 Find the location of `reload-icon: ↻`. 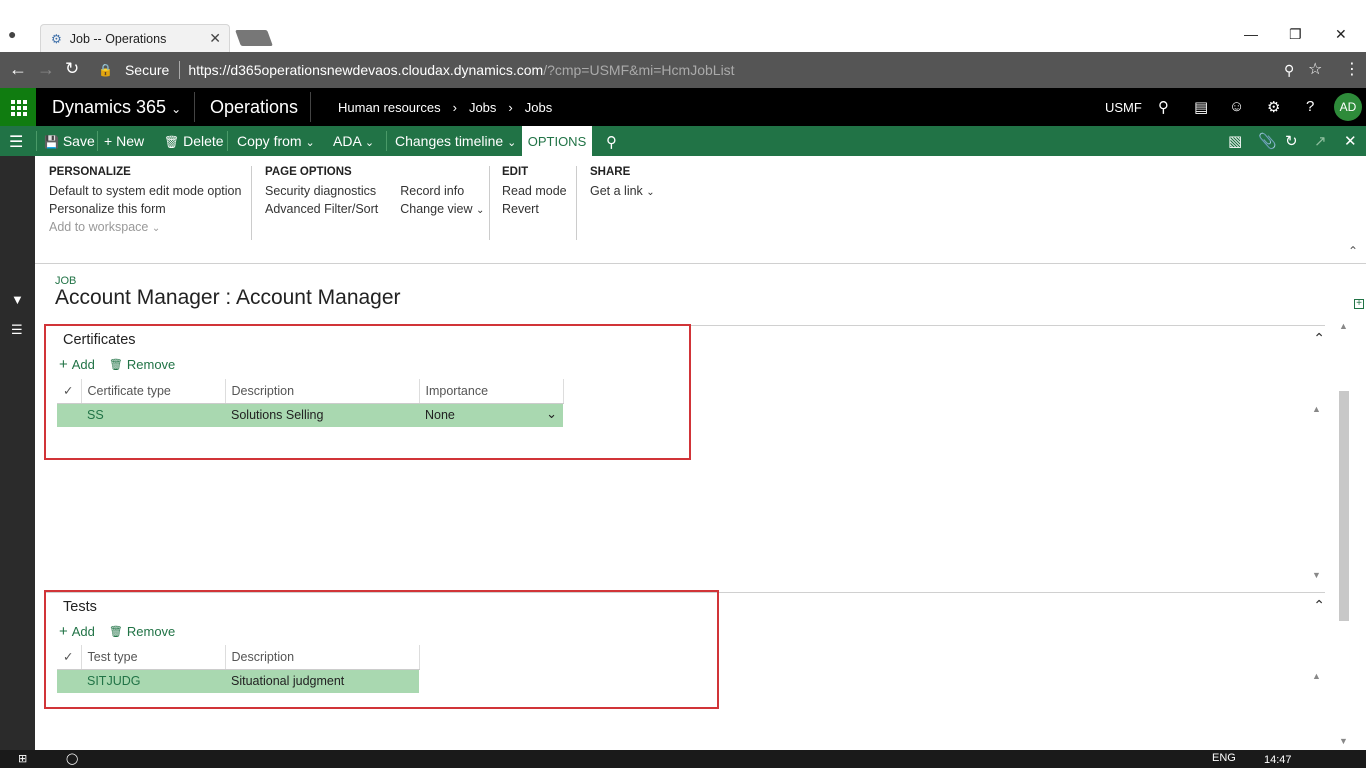

reload-icon: ↻ is located at coordinates (72, 69).